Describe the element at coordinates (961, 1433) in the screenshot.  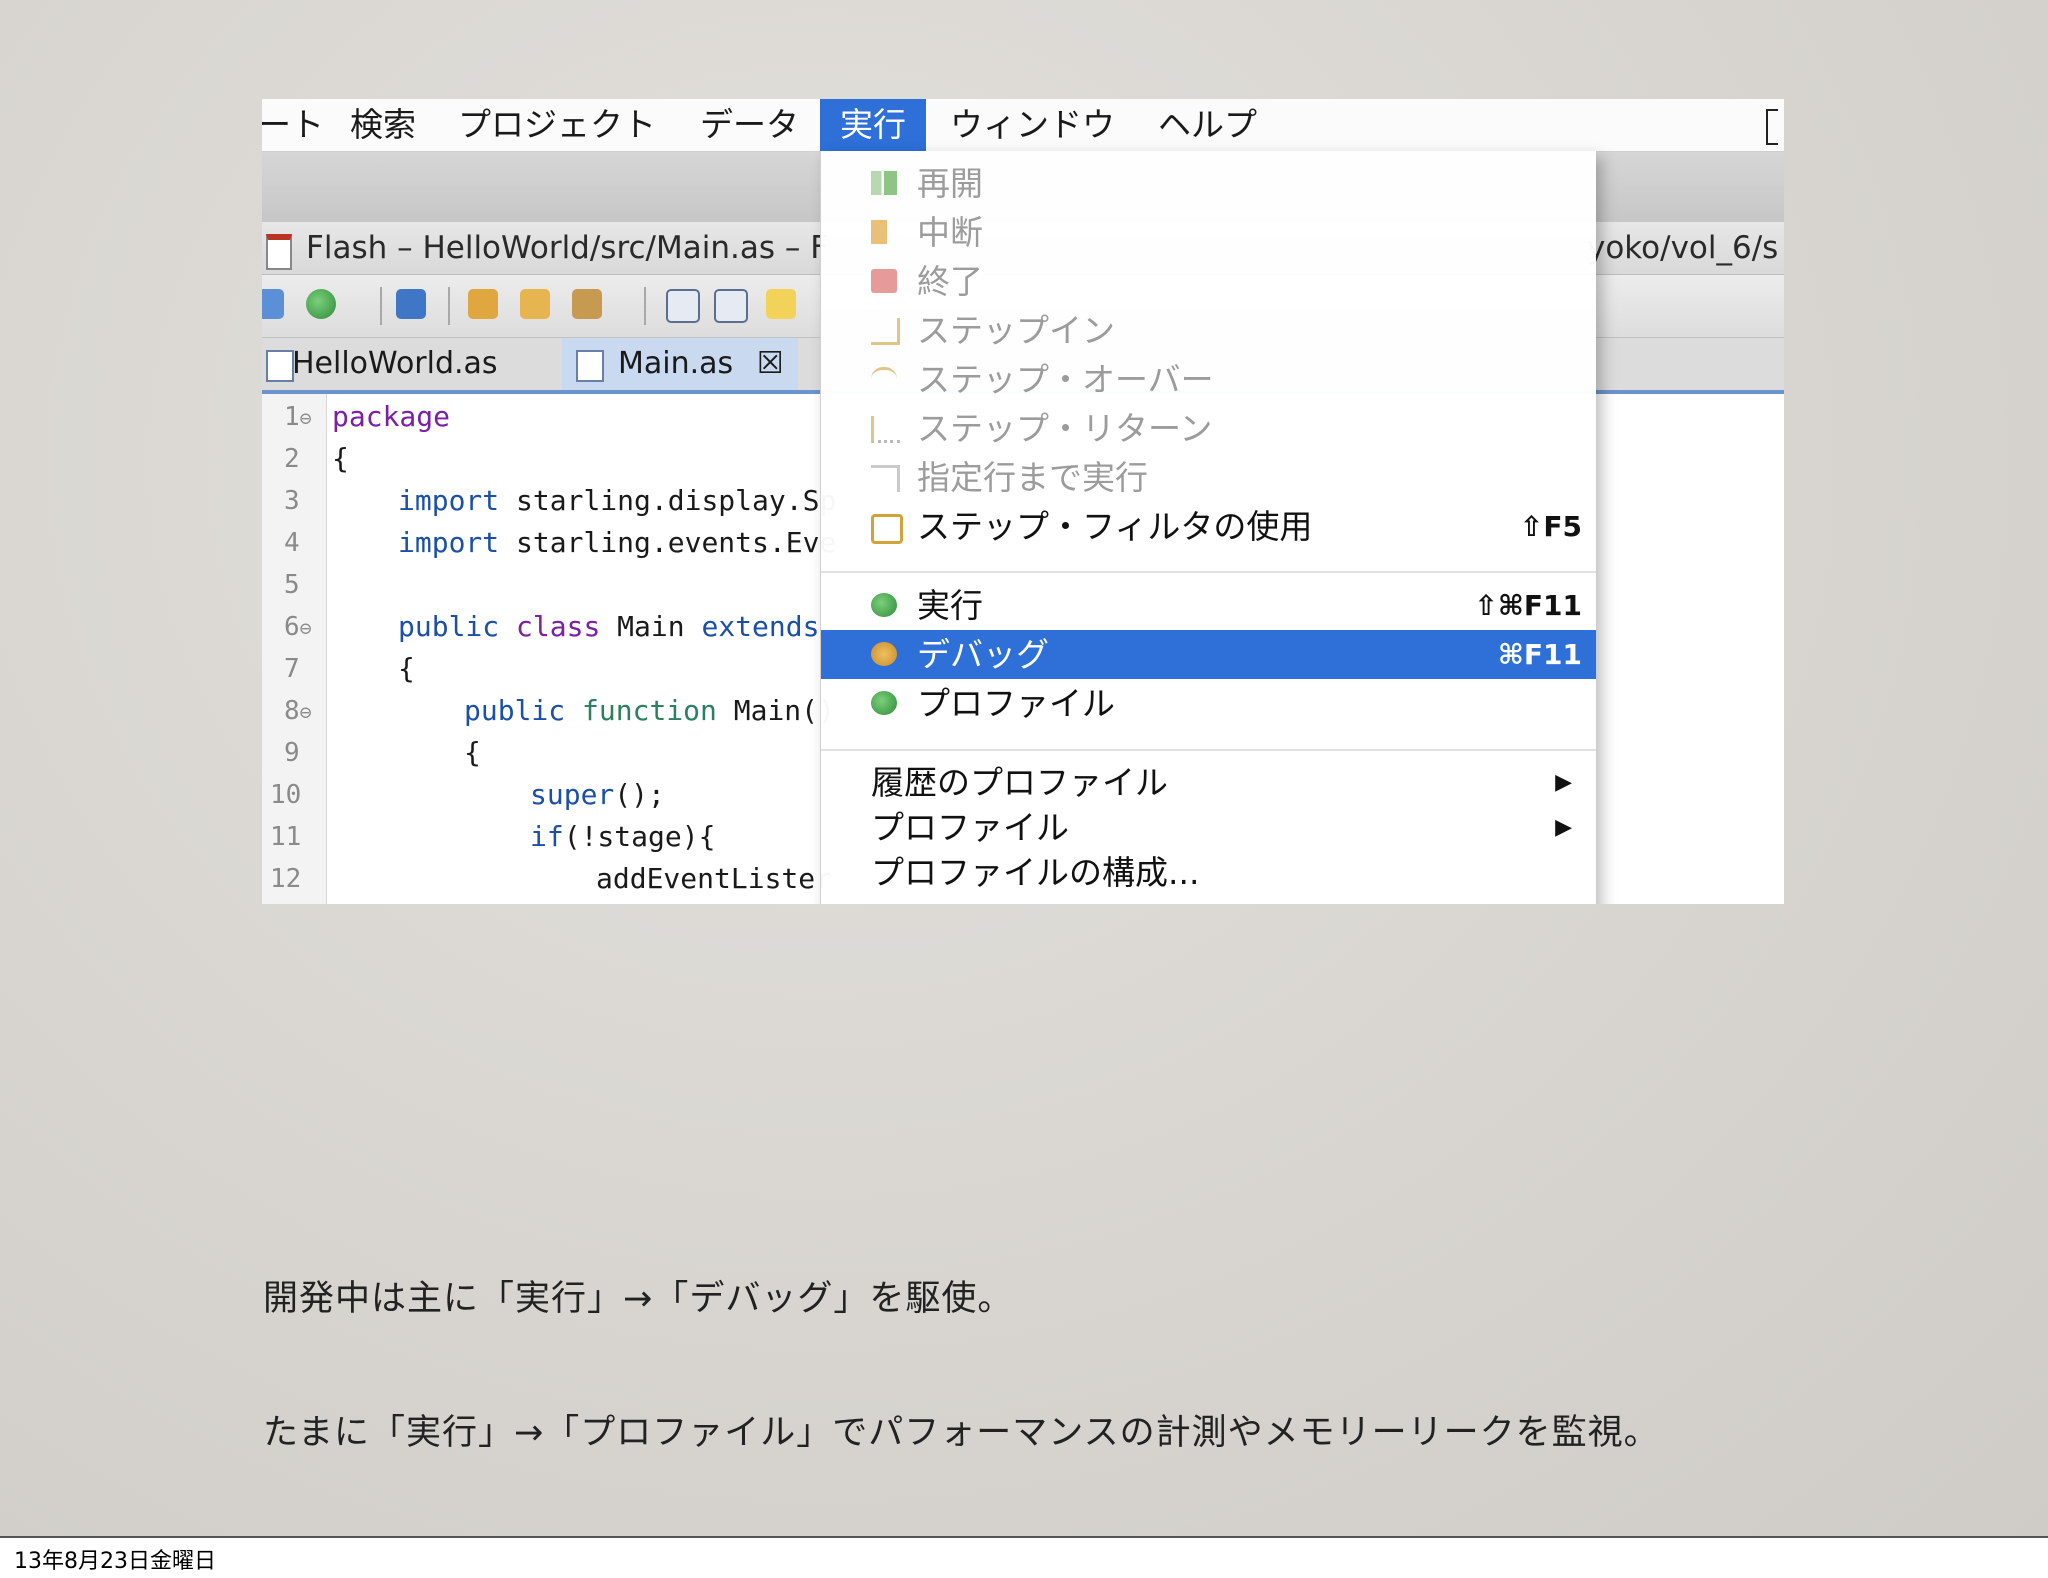
I see `caption-line-2: たまに「実行」→「プロファイル」でパフォーマンスの計測やメモリーリークを監視。` at that location.